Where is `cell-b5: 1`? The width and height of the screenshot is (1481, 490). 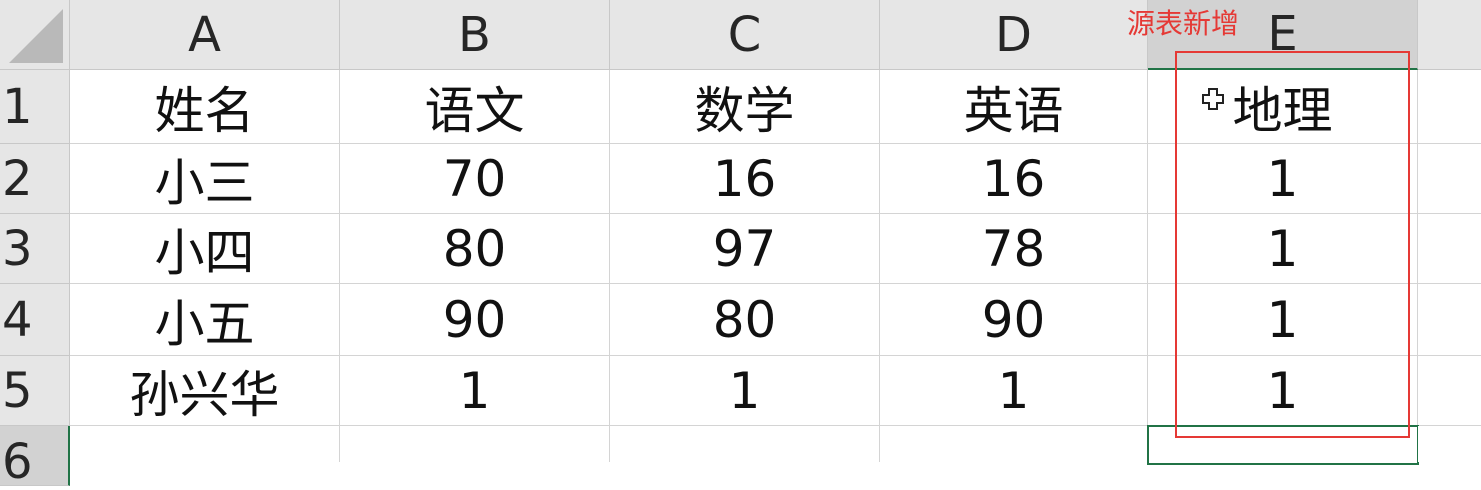
cell-b5: 1 is located at coordinates (475, 391).